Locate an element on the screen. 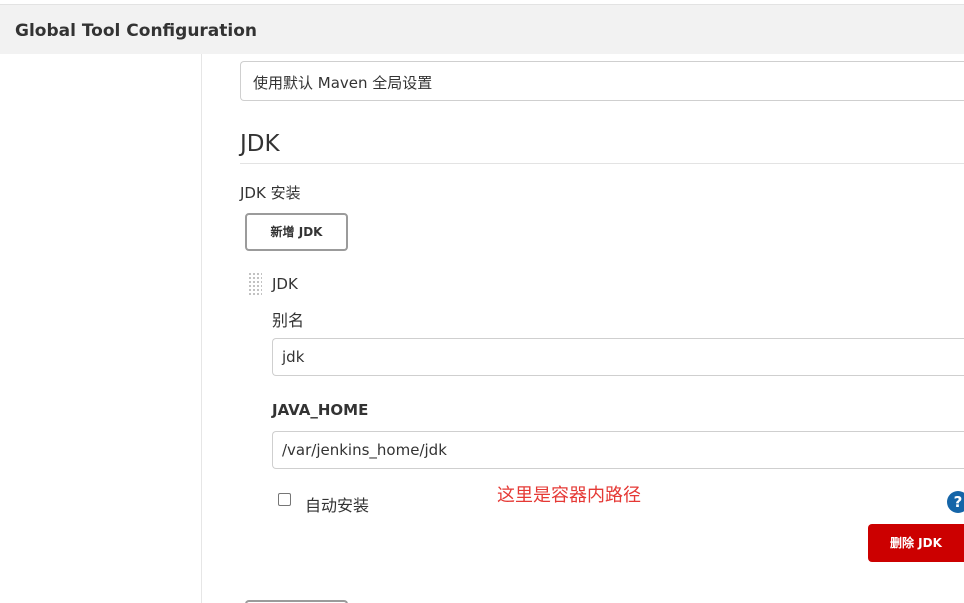 The height and width of the screenshot is (603, 964). help-icon: ? is located at coordinates (955, 502).